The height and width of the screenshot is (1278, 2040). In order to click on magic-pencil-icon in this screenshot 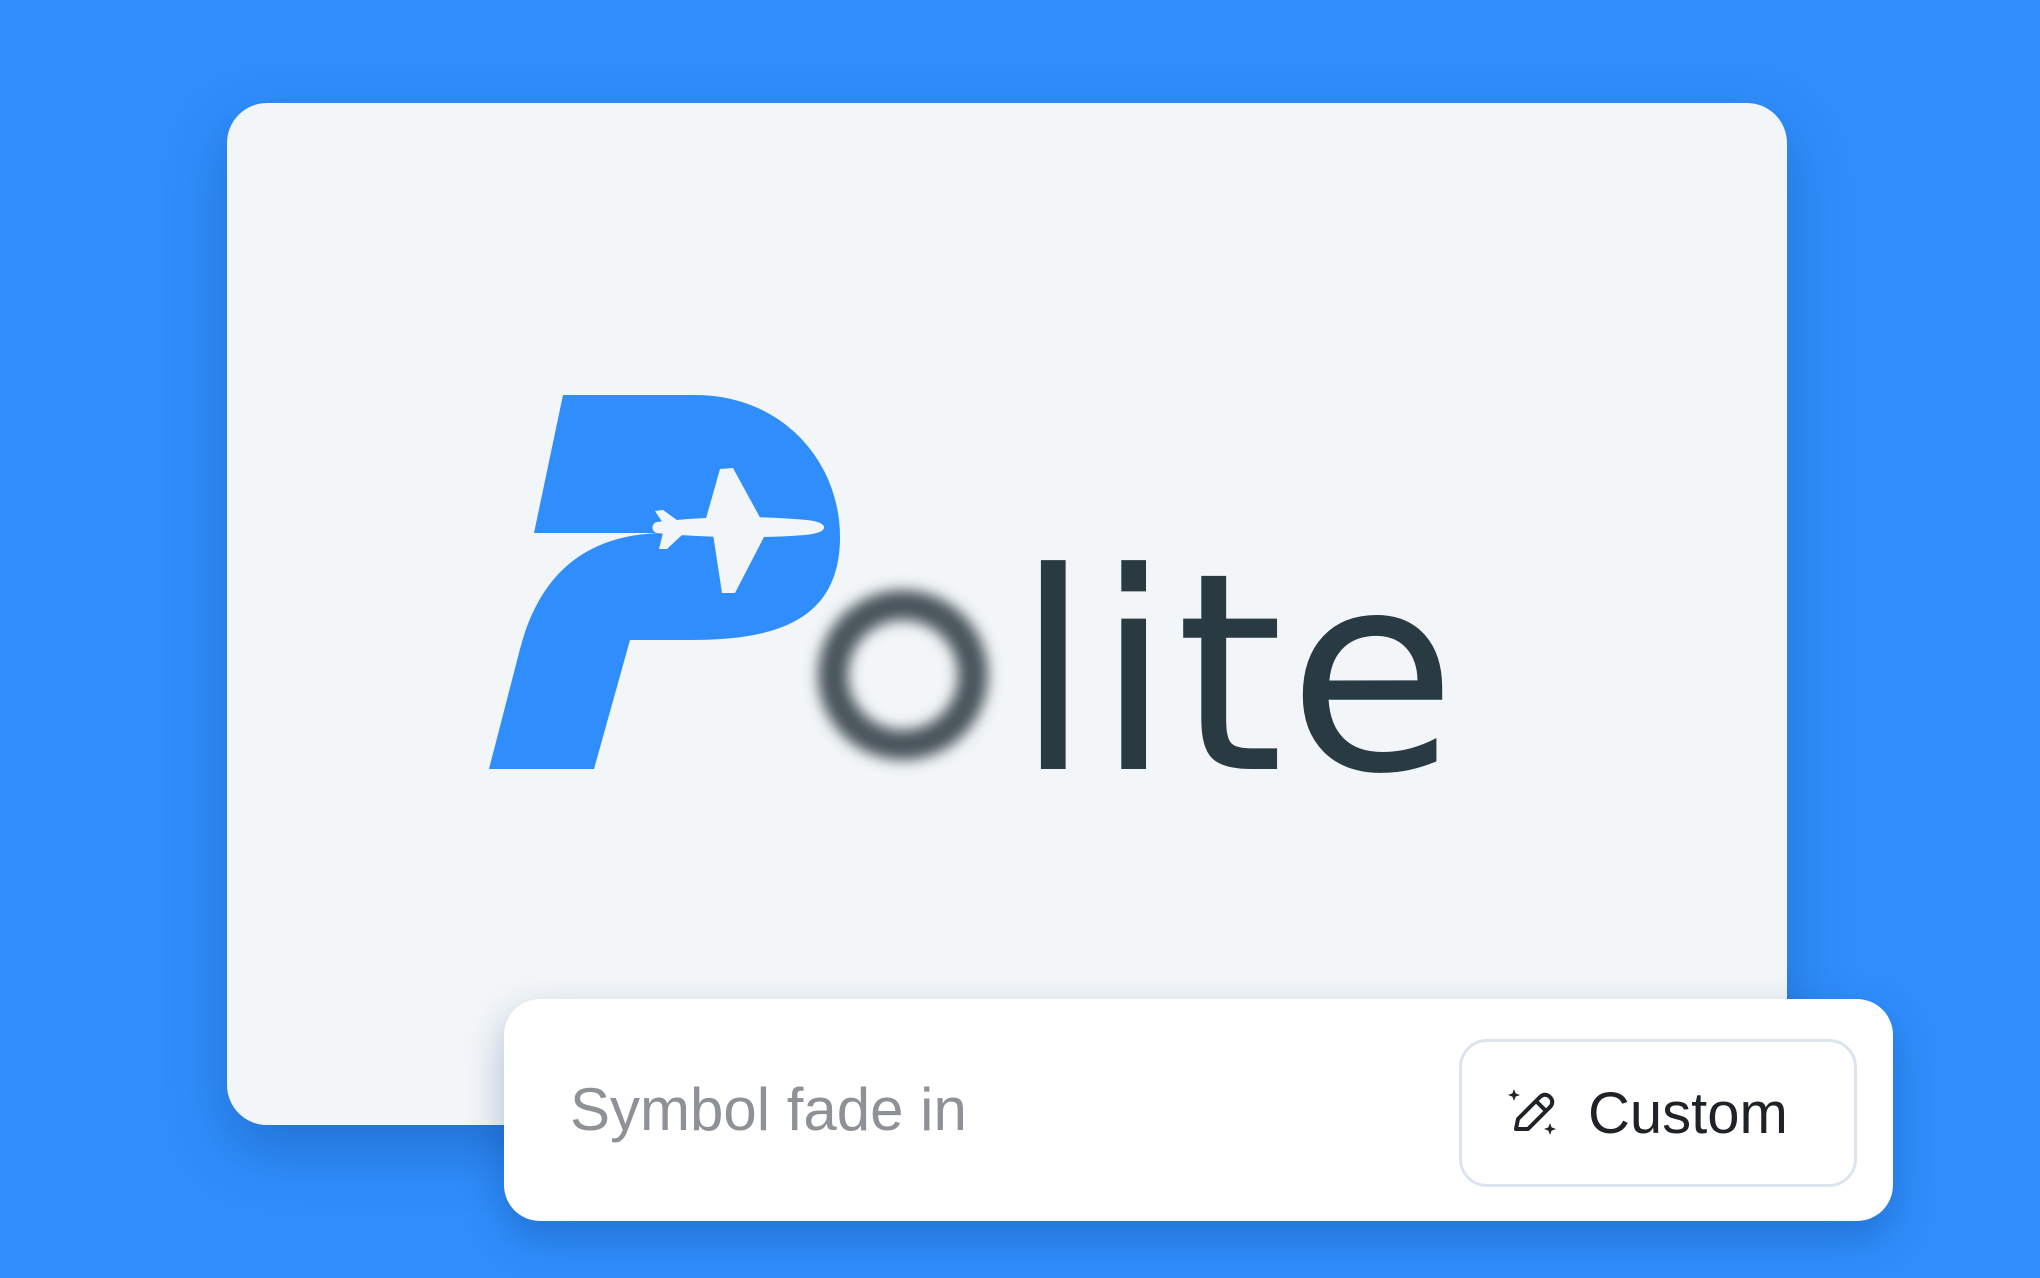, I will do `click(1532, 1112)`.